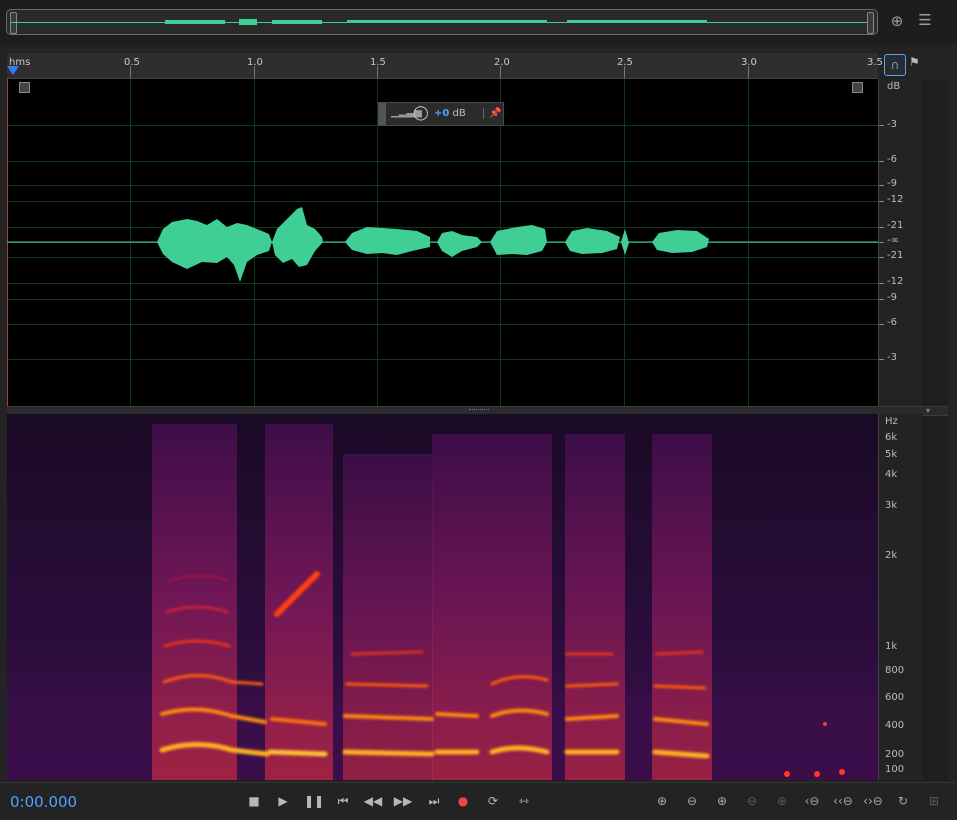 The image size is (957, 820). Describe the element at coordinates (895, 697) in the screenshot. I see `hz-label: 600` at that location.